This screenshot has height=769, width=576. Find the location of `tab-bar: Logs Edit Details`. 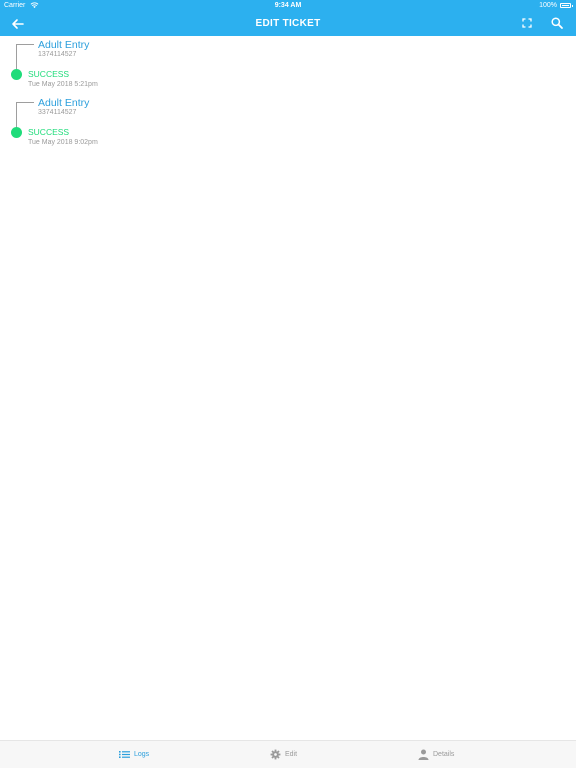

tab-bar: Logs Edit Details is located at coordinates (288, 754).